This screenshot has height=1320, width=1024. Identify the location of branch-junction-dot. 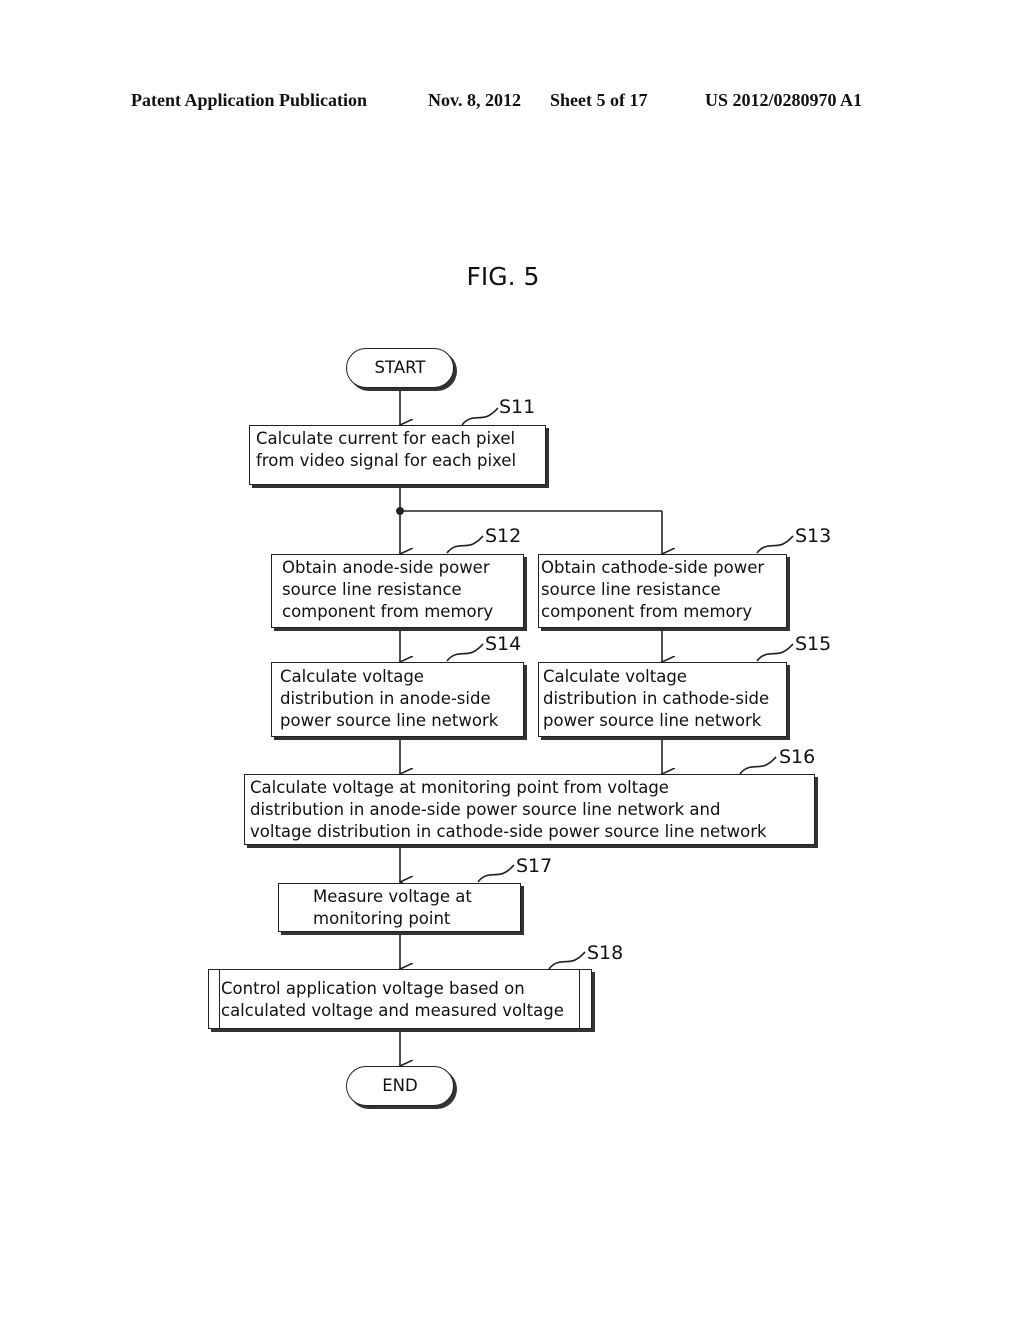
(400, 511).